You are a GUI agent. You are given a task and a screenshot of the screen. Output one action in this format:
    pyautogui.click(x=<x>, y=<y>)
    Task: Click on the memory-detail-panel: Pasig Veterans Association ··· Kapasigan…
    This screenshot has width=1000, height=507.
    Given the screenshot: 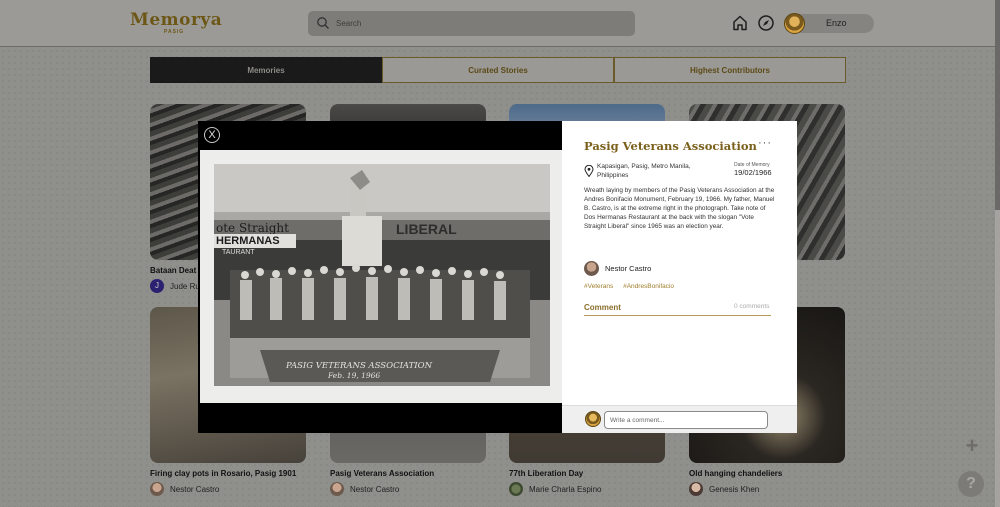 What is the action you would take?
    pyautogui.click(x=679, y=277)
    